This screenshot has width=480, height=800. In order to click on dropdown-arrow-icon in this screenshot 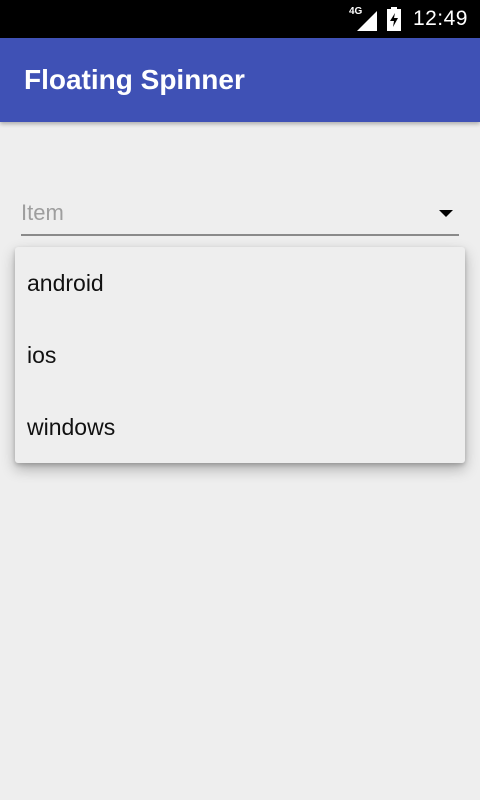, I will do `click(446, 214)`.